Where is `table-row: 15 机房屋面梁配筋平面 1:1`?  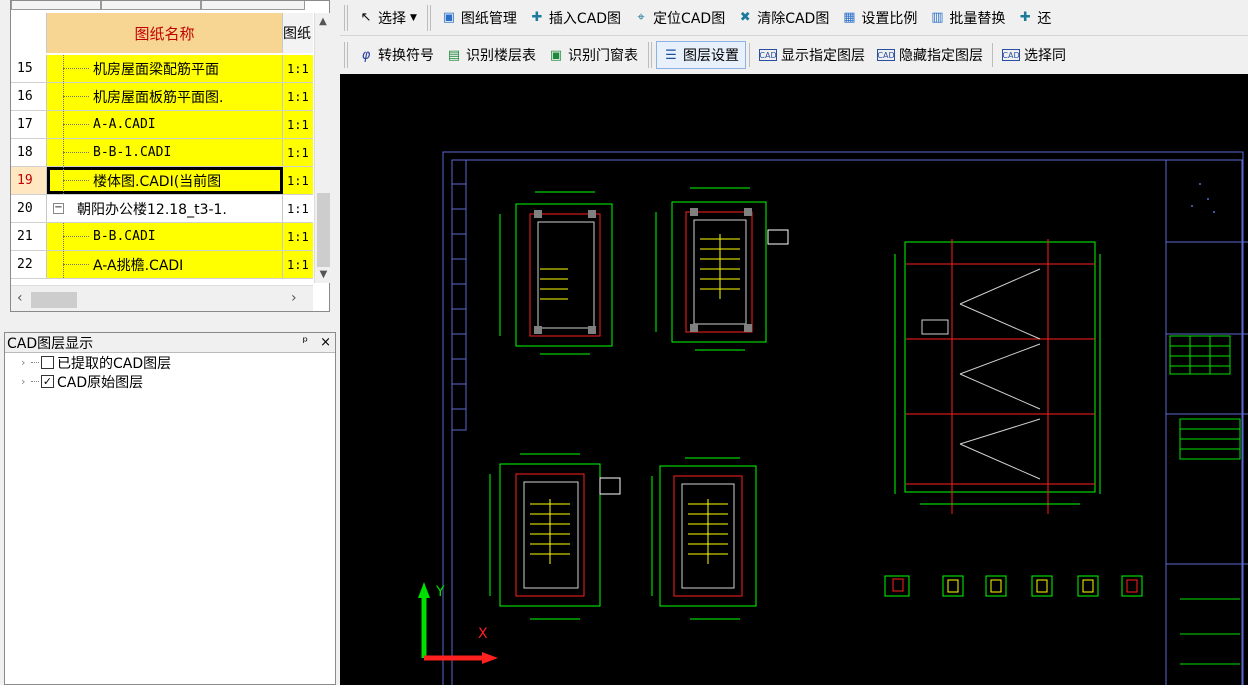
table-row: 15 机房屋面梁配筋平面 1:1 is located at coordinates (162, 69).